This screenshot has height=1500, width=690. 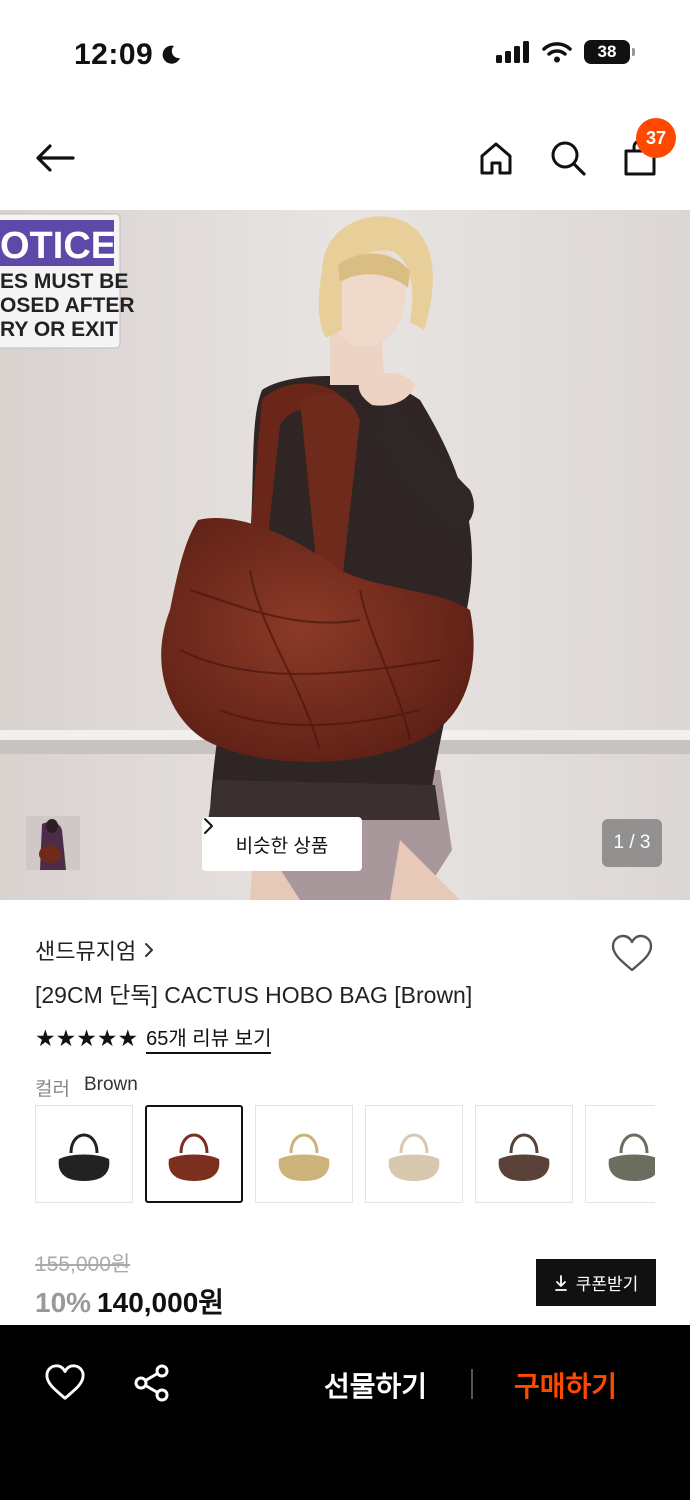 I want to click on coupon-label: 쿠폰받기, so click(x=607, y=1284).